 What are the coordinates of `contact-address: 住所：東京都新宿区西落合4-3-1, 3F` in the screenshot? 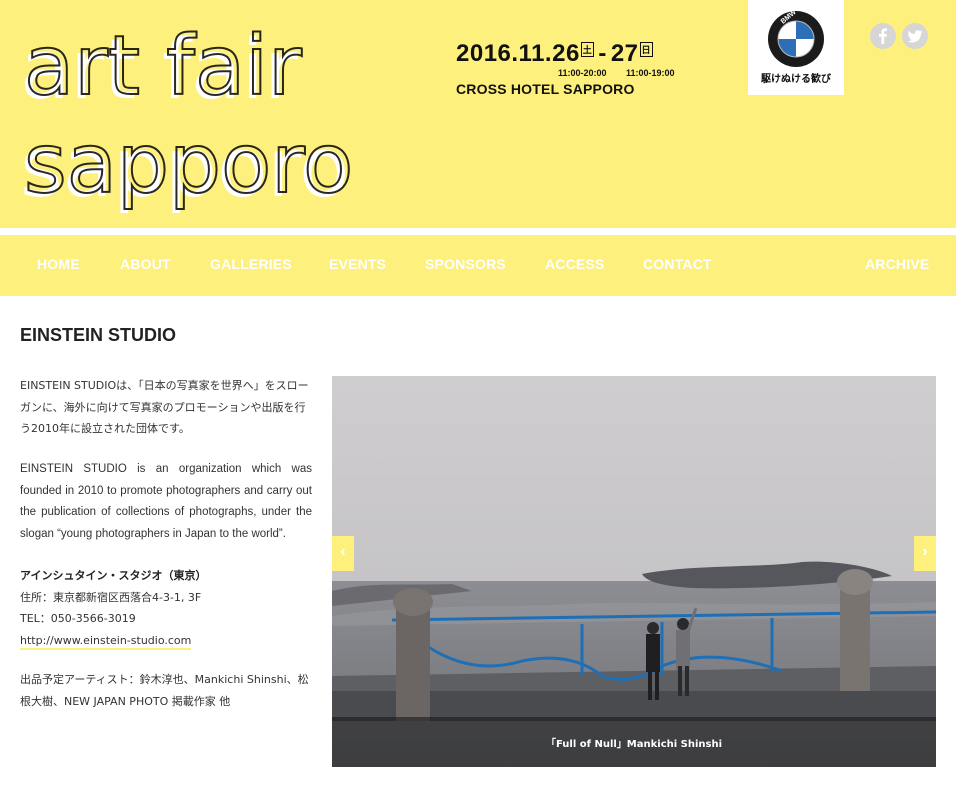 It's located at (111, 597).